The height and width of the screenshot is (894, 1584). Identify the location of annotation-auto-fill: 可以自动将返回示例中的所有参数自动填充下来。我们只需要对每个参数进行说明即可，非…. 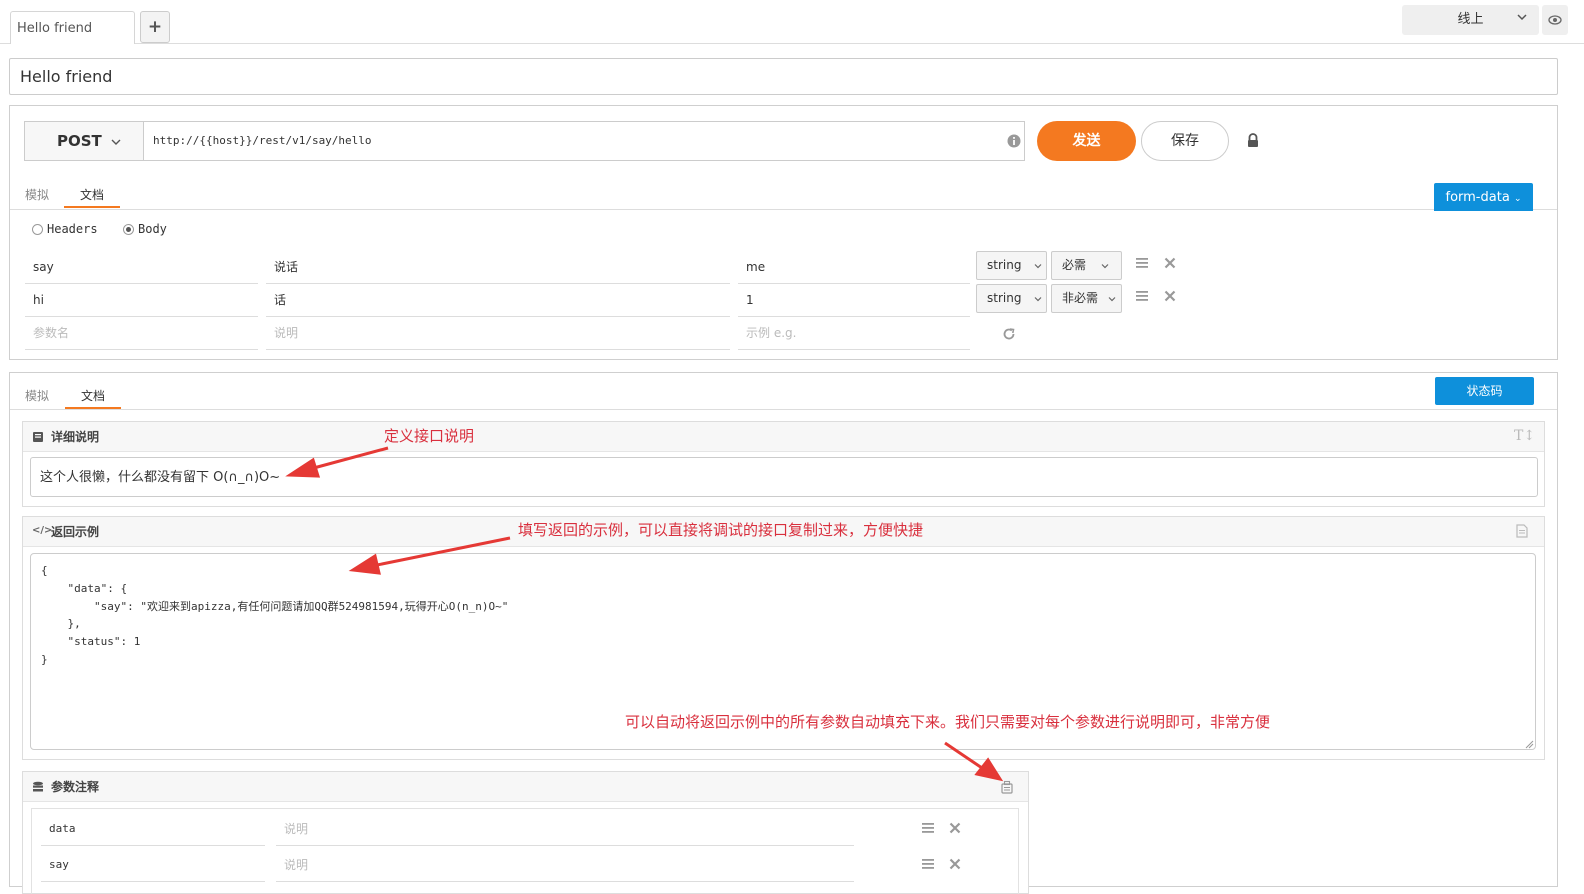
(948, 722).